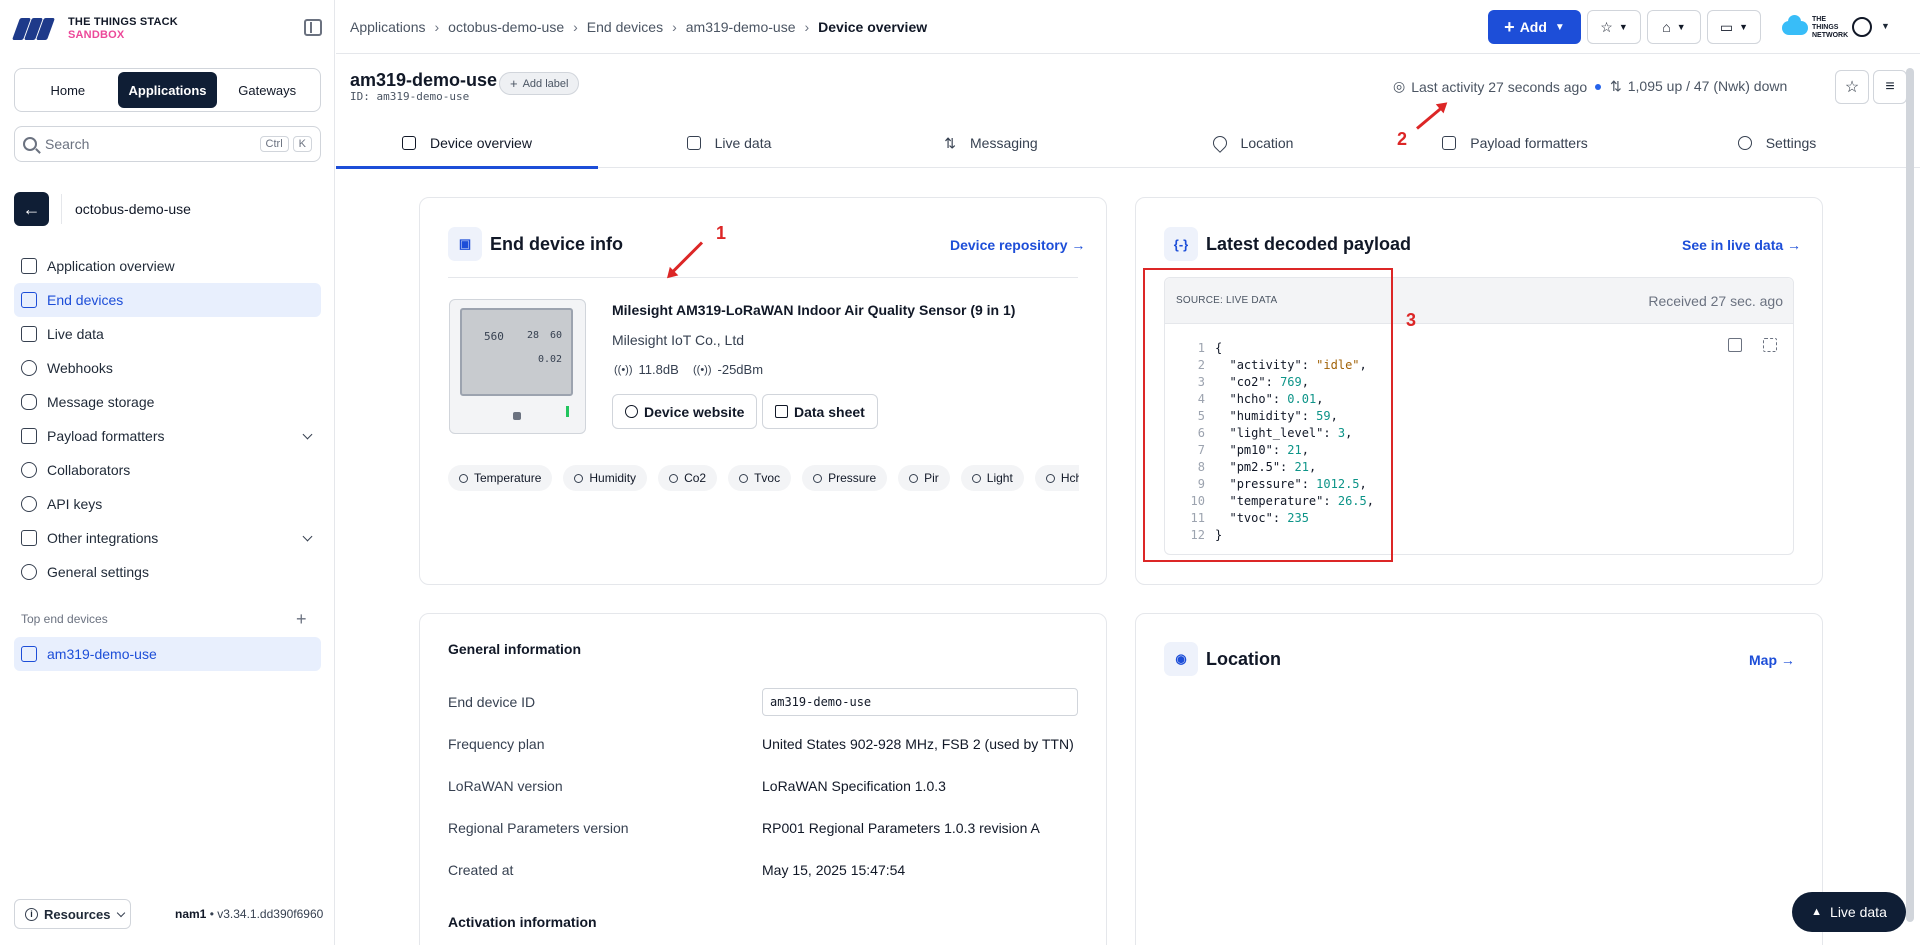 This screenshot has width=1920, height=945. Describe the element at coordinates (167, 402) in the screenshot. I see `nav-message-storage: Message storage` at that location.